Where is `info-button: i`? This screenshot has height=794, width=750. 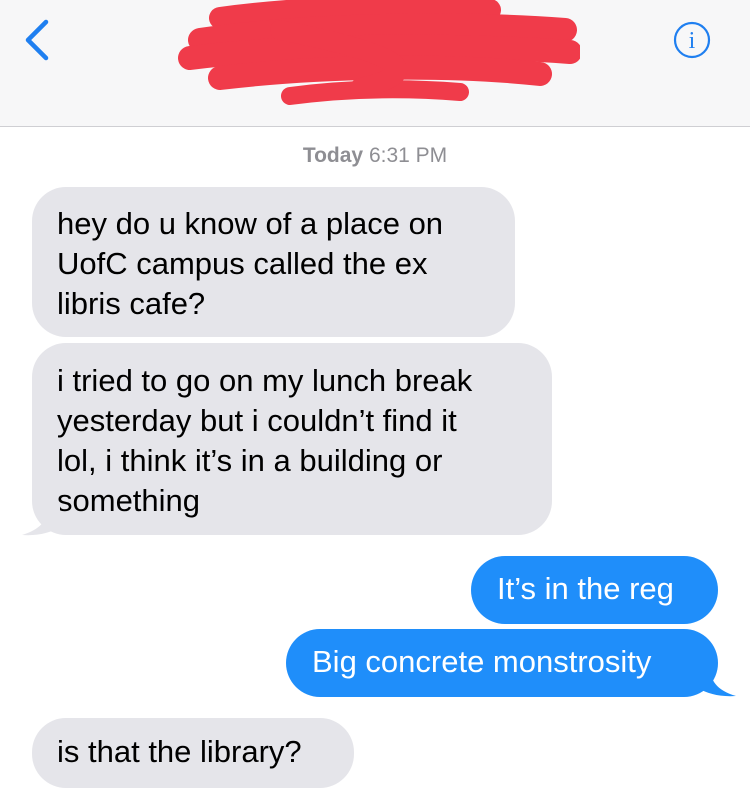
info-button: i is located at coordinates (692, 40).